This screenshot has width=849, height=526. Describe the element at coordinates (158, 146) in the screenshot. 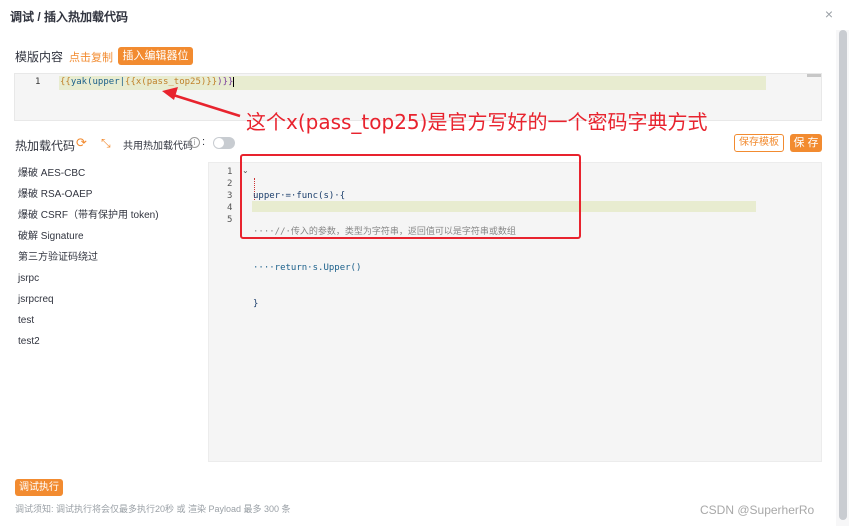

I see `shared-hotload-label: 共用热加载代码` at that location.